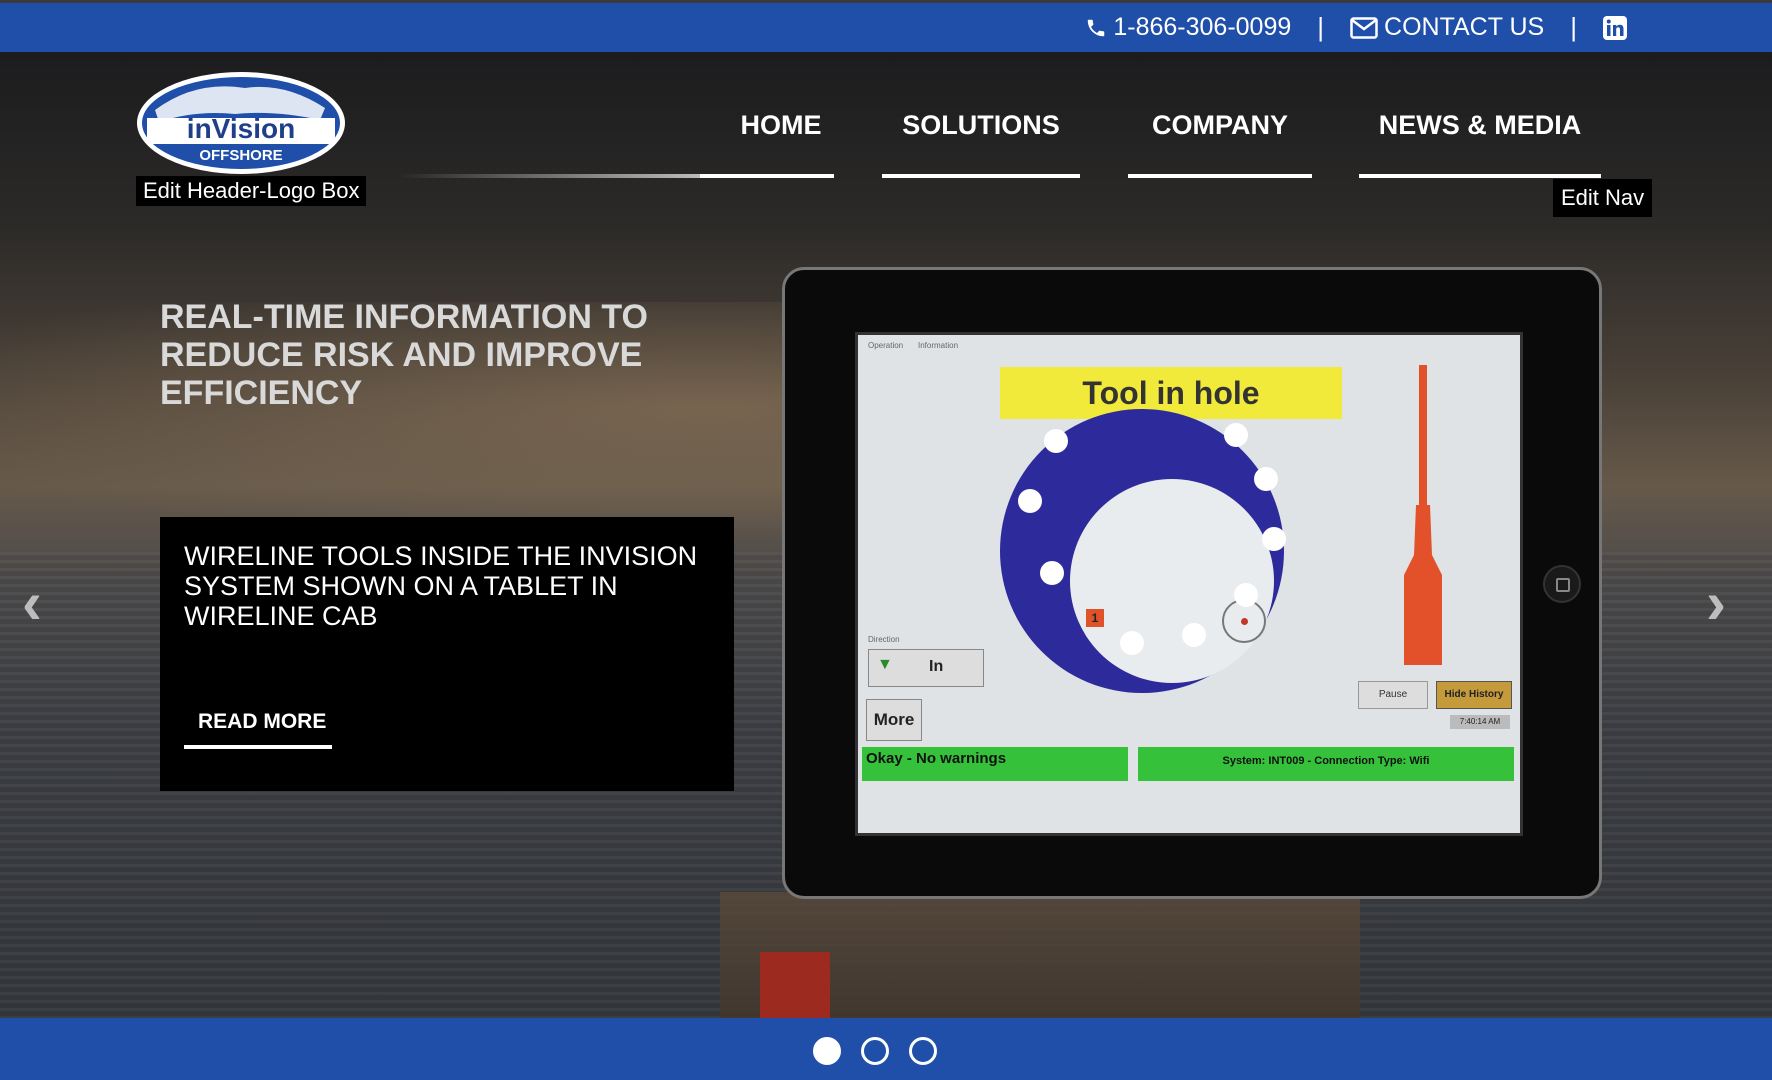 This screenshot has height=1080, width=1772. What do you see at coordinates (1095, 618) in the screenshot?
I see `tool-marker: 1` at bounding box center [1095, 618].